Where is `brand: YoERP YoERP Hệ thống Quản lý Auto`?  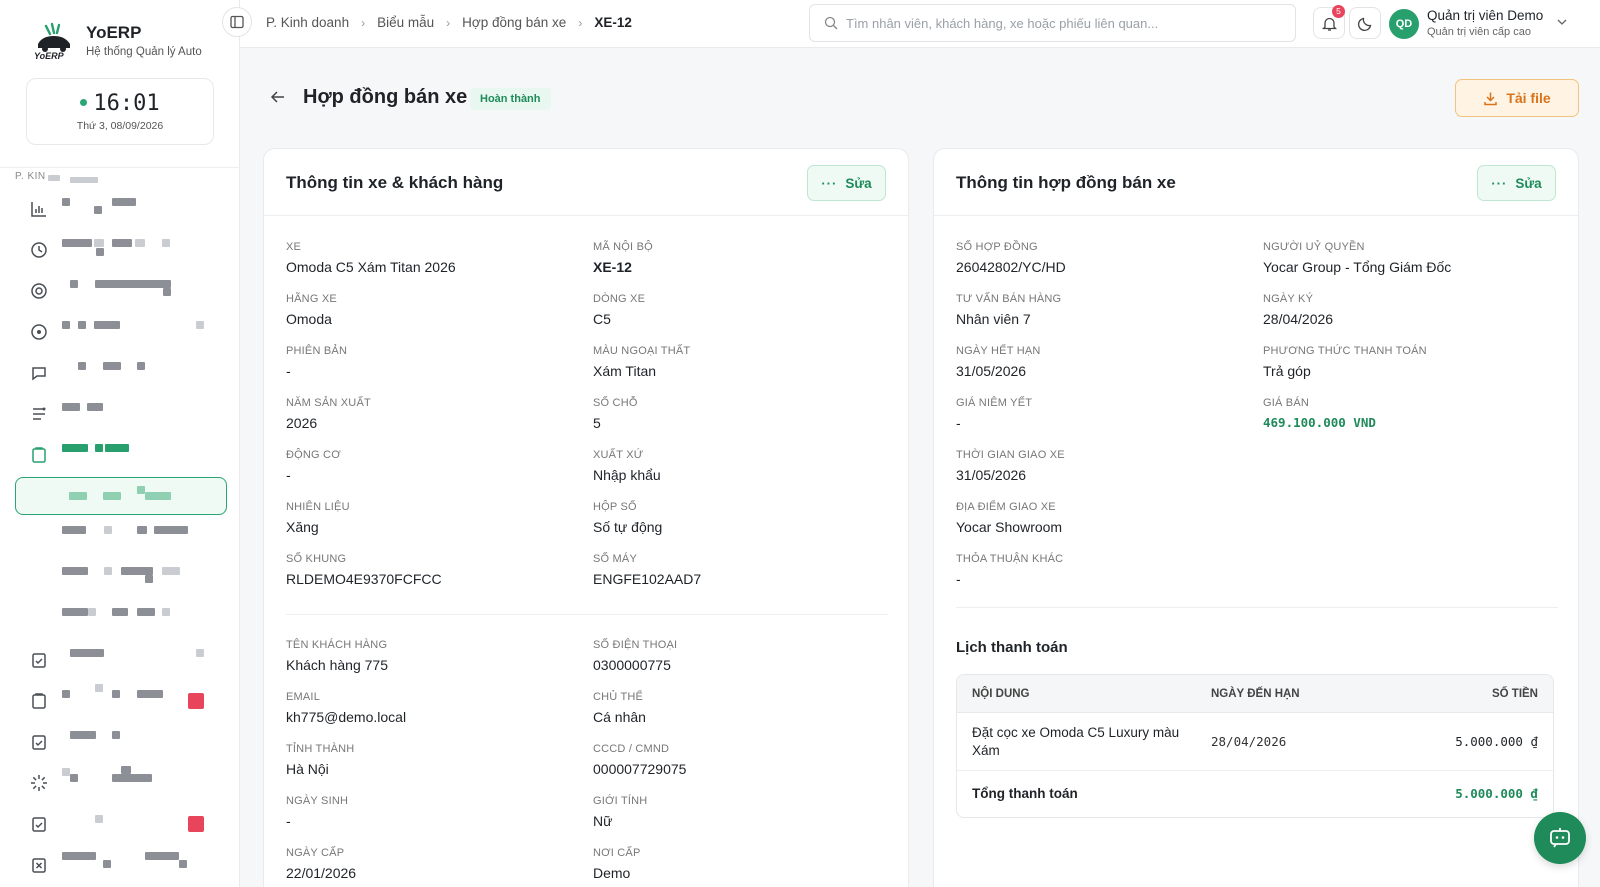
brand: YoERP YoERP Hệ thống Quản lý Auto is located at coordinates (117, 41).